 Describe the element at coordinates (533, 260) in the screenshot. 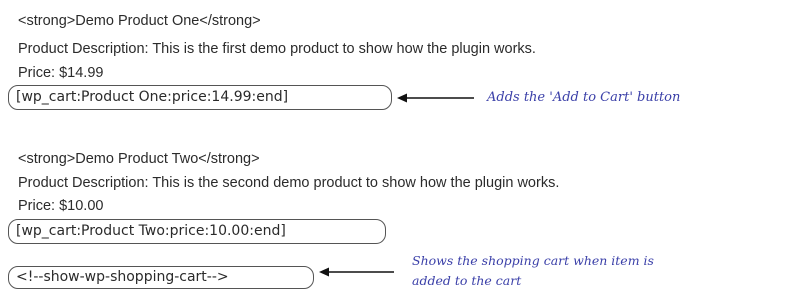

I see `show-cart-annotation-line1: Shows the shopping cart when item is` at that location.